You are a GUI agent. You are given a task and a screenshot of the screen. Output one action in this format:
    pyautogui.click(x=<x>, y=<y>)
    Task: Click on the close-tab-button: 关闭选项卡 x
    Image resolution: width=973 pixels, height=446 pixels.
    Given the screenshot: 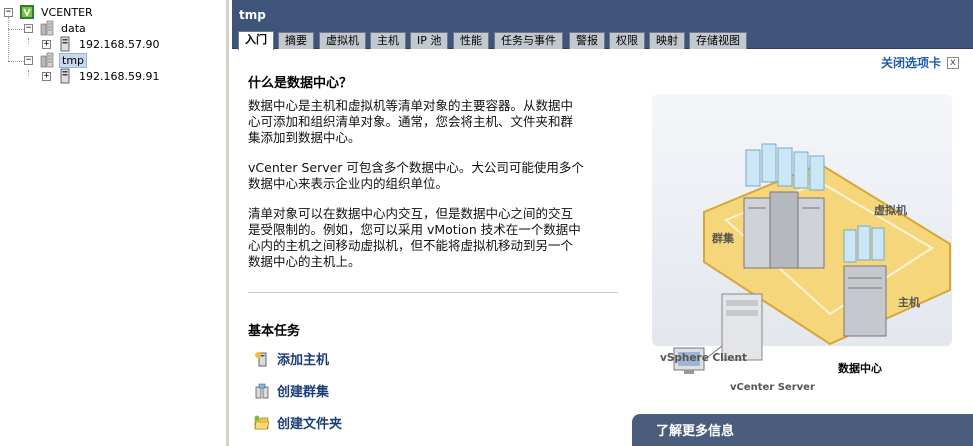 What is the action you would take?
    pyautogui.click(x=920, y=62)
    